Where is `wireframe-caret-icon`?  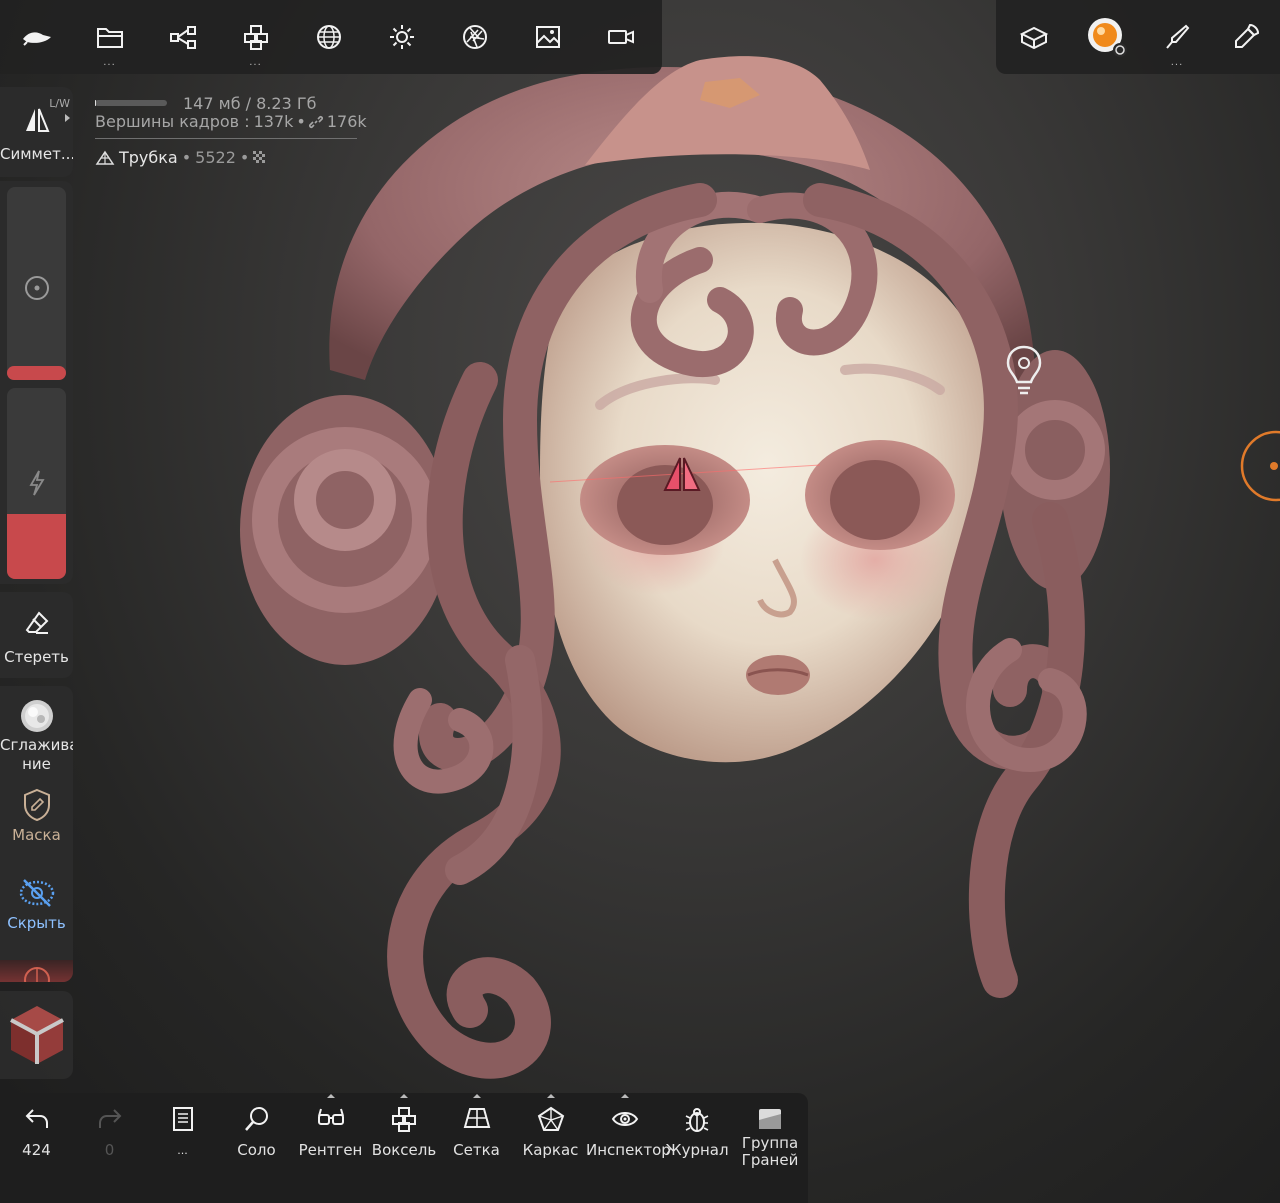 wireframe-caret-icon is located at coordinates (550, 1096).